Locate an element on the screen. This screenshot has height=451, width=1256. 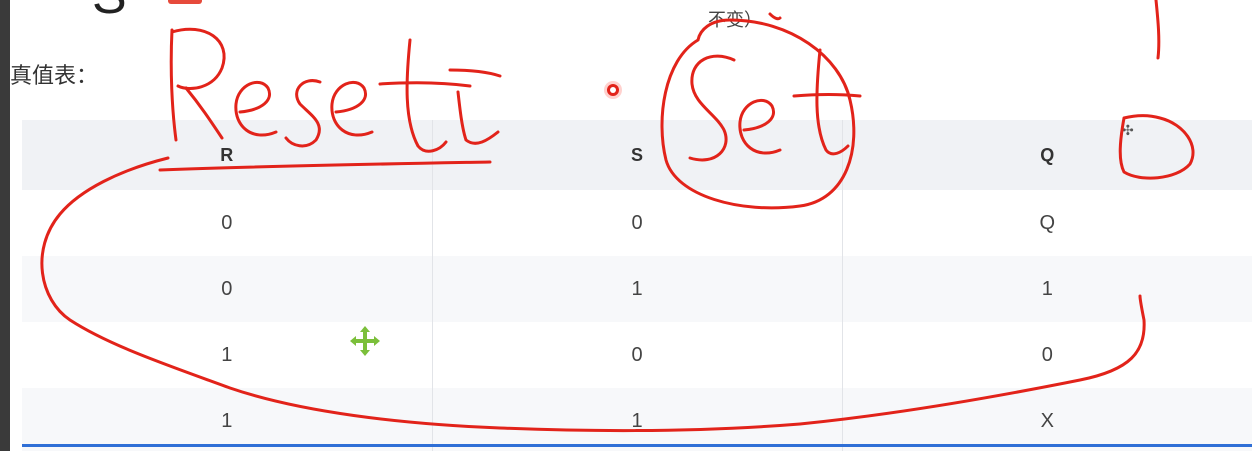
move-arrows-icon is located at coordinates (365, 341).